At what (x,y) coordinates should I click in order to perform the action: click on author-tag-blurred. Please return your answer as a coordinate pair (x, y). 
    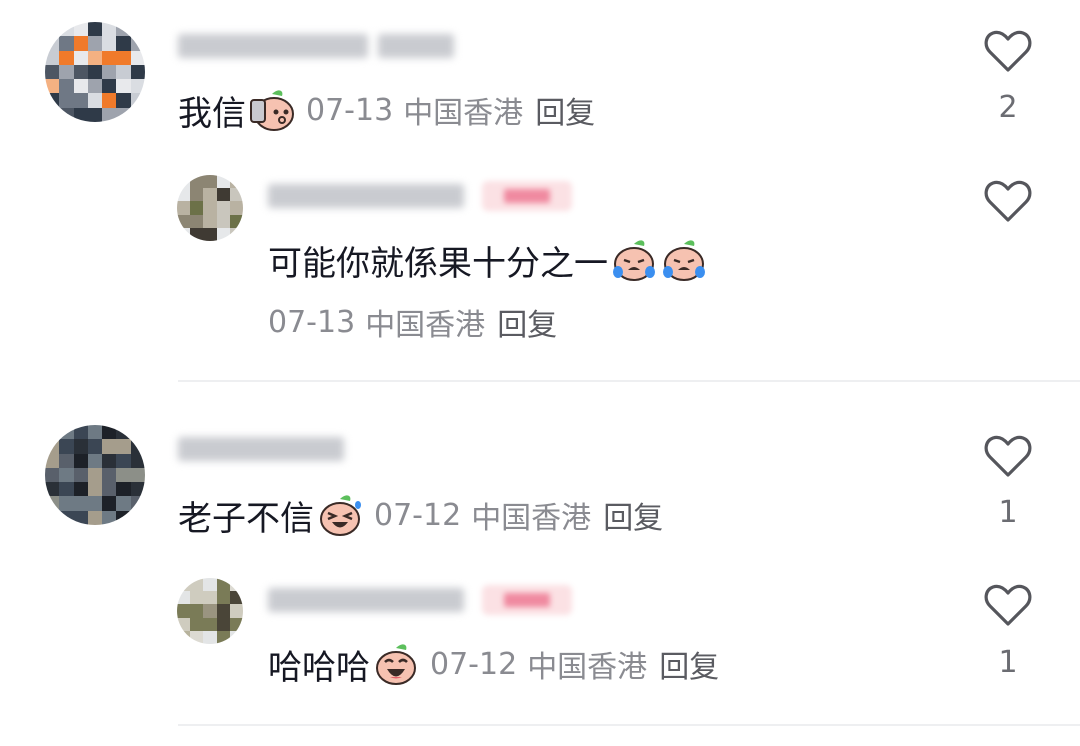
    Looking at the image, I should click on (527, 196).